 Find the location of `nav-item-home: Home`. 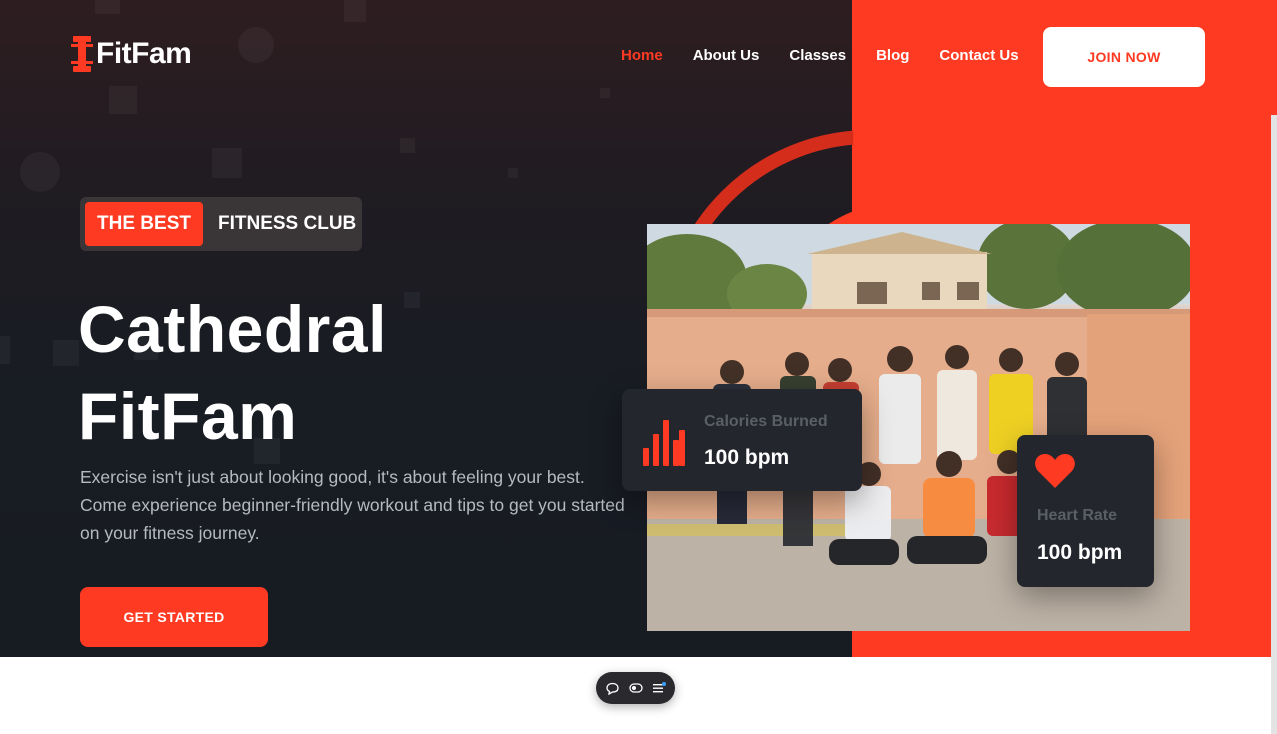

nav-item-home: Home is located at coordinates (642, 55).